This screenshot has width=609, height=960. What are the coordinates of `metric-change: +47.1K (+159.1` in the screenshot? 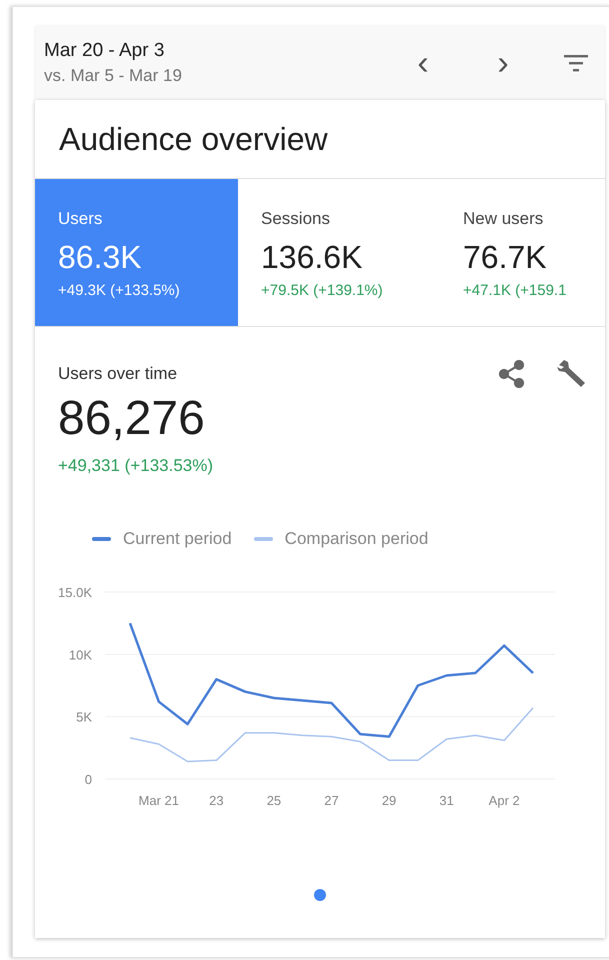 It's located at (515, 290).